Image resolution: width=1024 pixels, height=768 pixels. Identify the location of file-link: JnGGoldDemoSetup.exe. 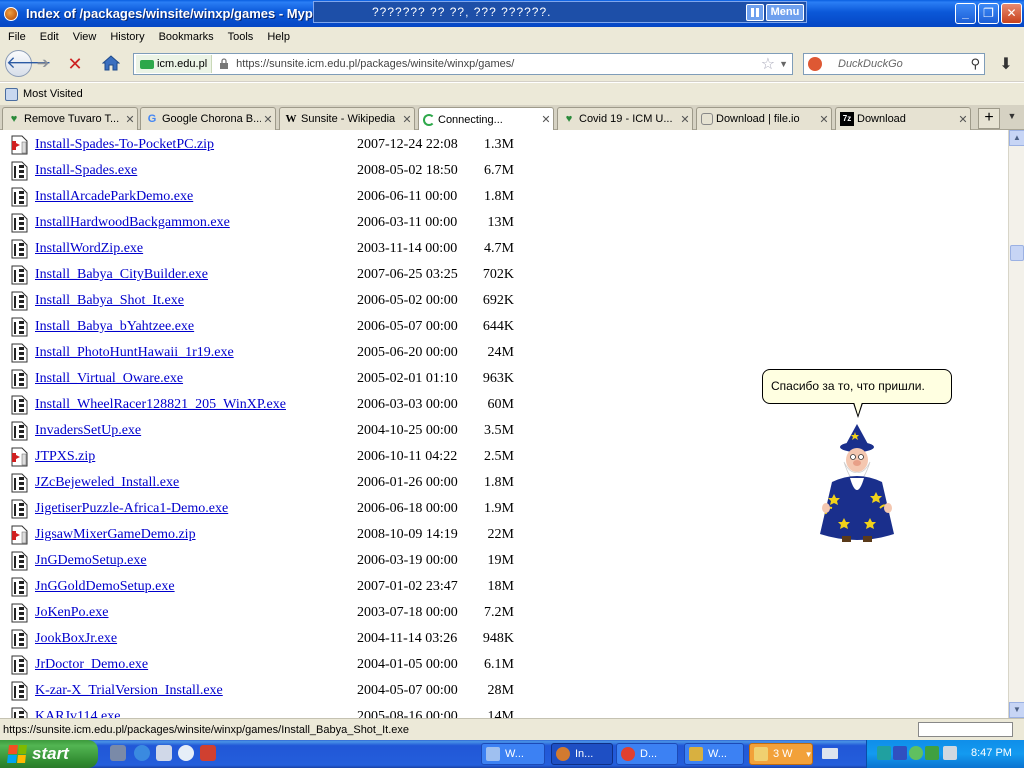
(105, 587).